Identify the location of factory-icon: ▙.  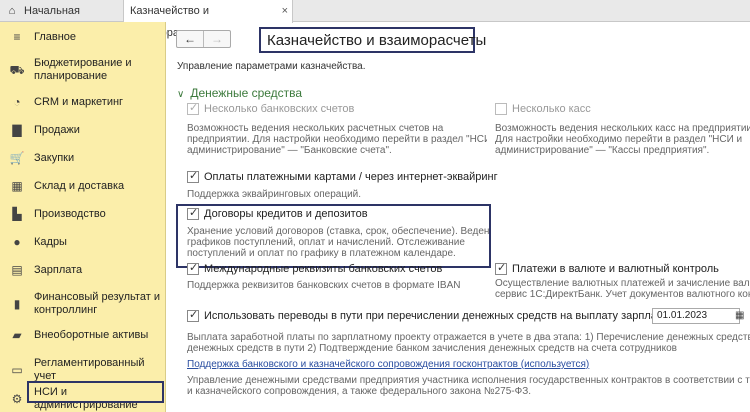
(17, 214).